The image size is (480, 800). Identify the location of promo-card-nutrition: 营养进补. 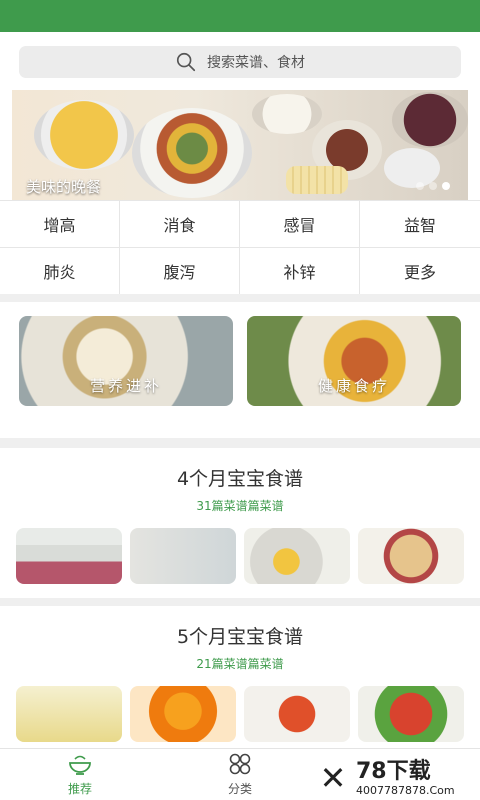
(126, 361).